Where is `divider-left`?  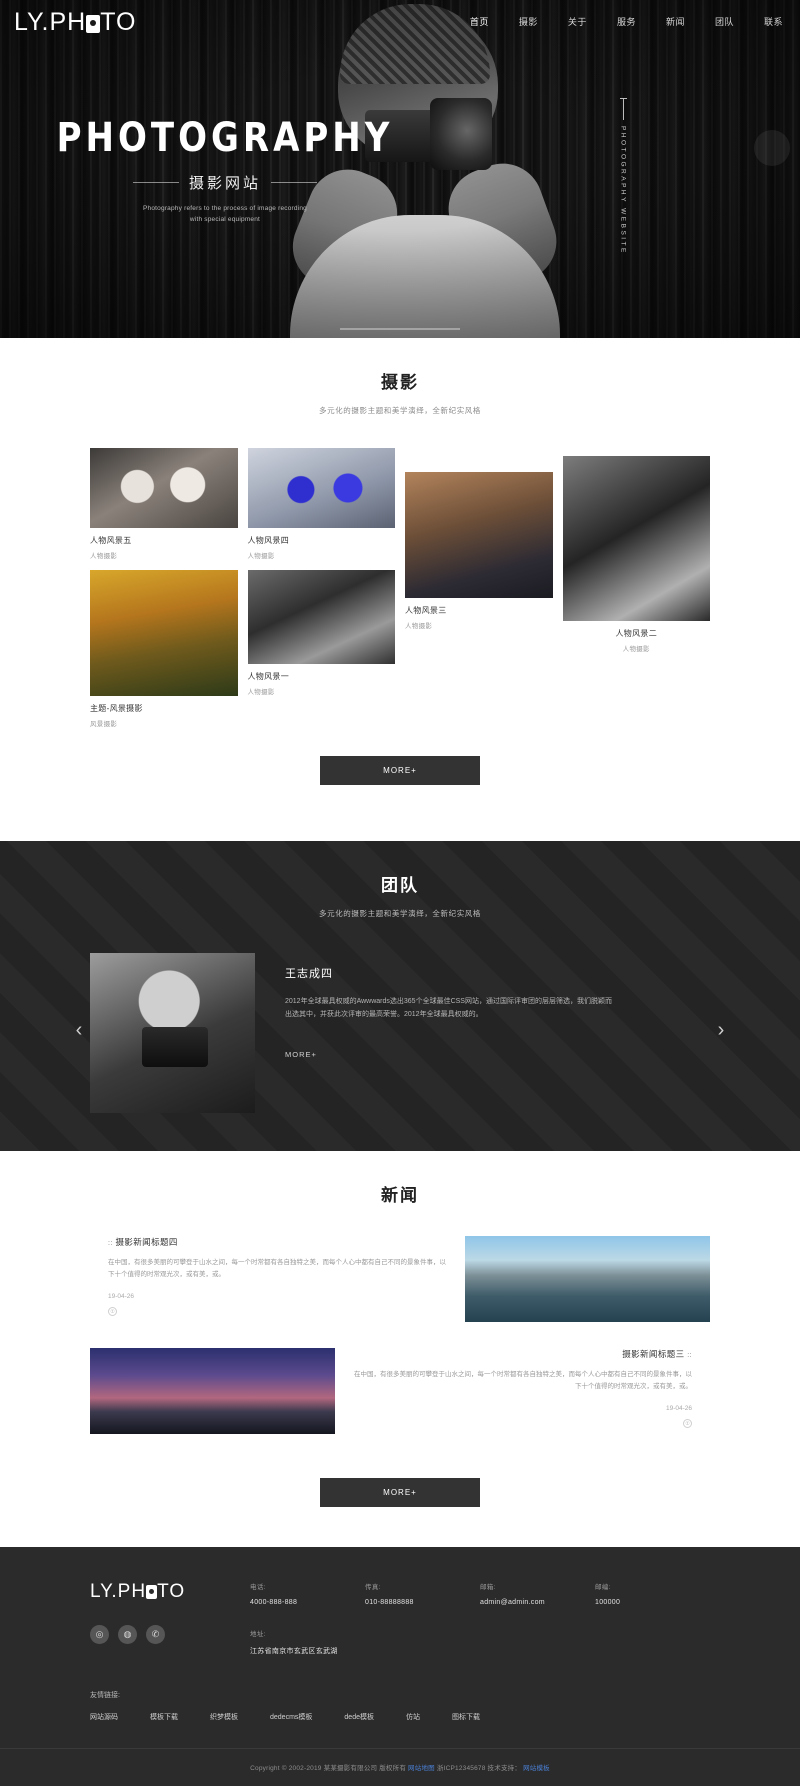
divider-left is located at coordinates (155, 182).